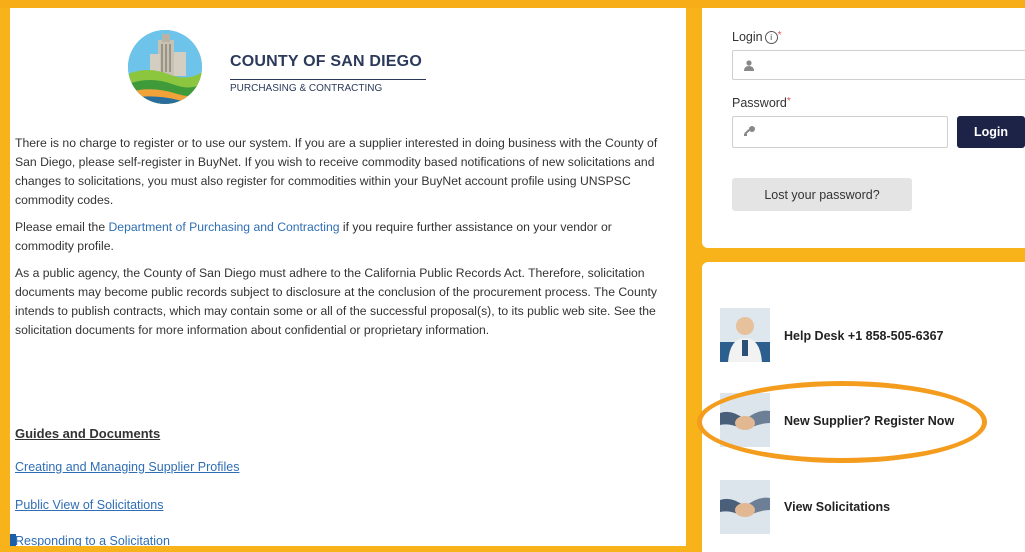 This screenshot has width=1025, height=552. I want to click on top-accent-bar, so click(512, 4).